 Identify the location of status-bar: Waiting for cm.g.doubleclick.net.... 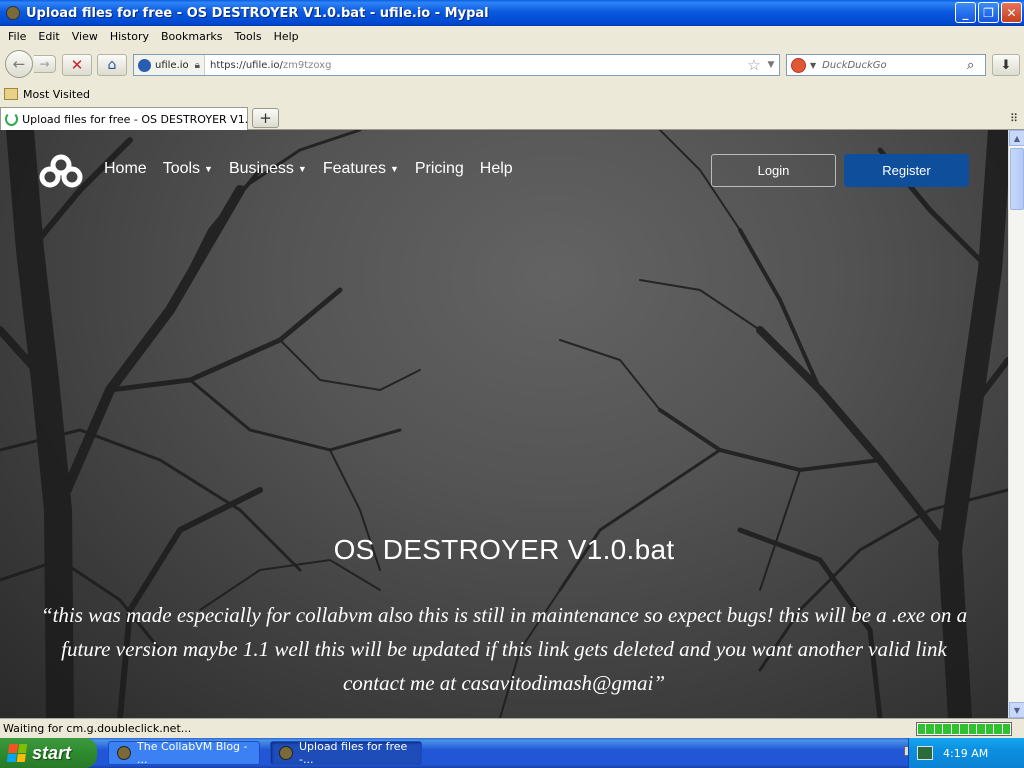
(512, 728).